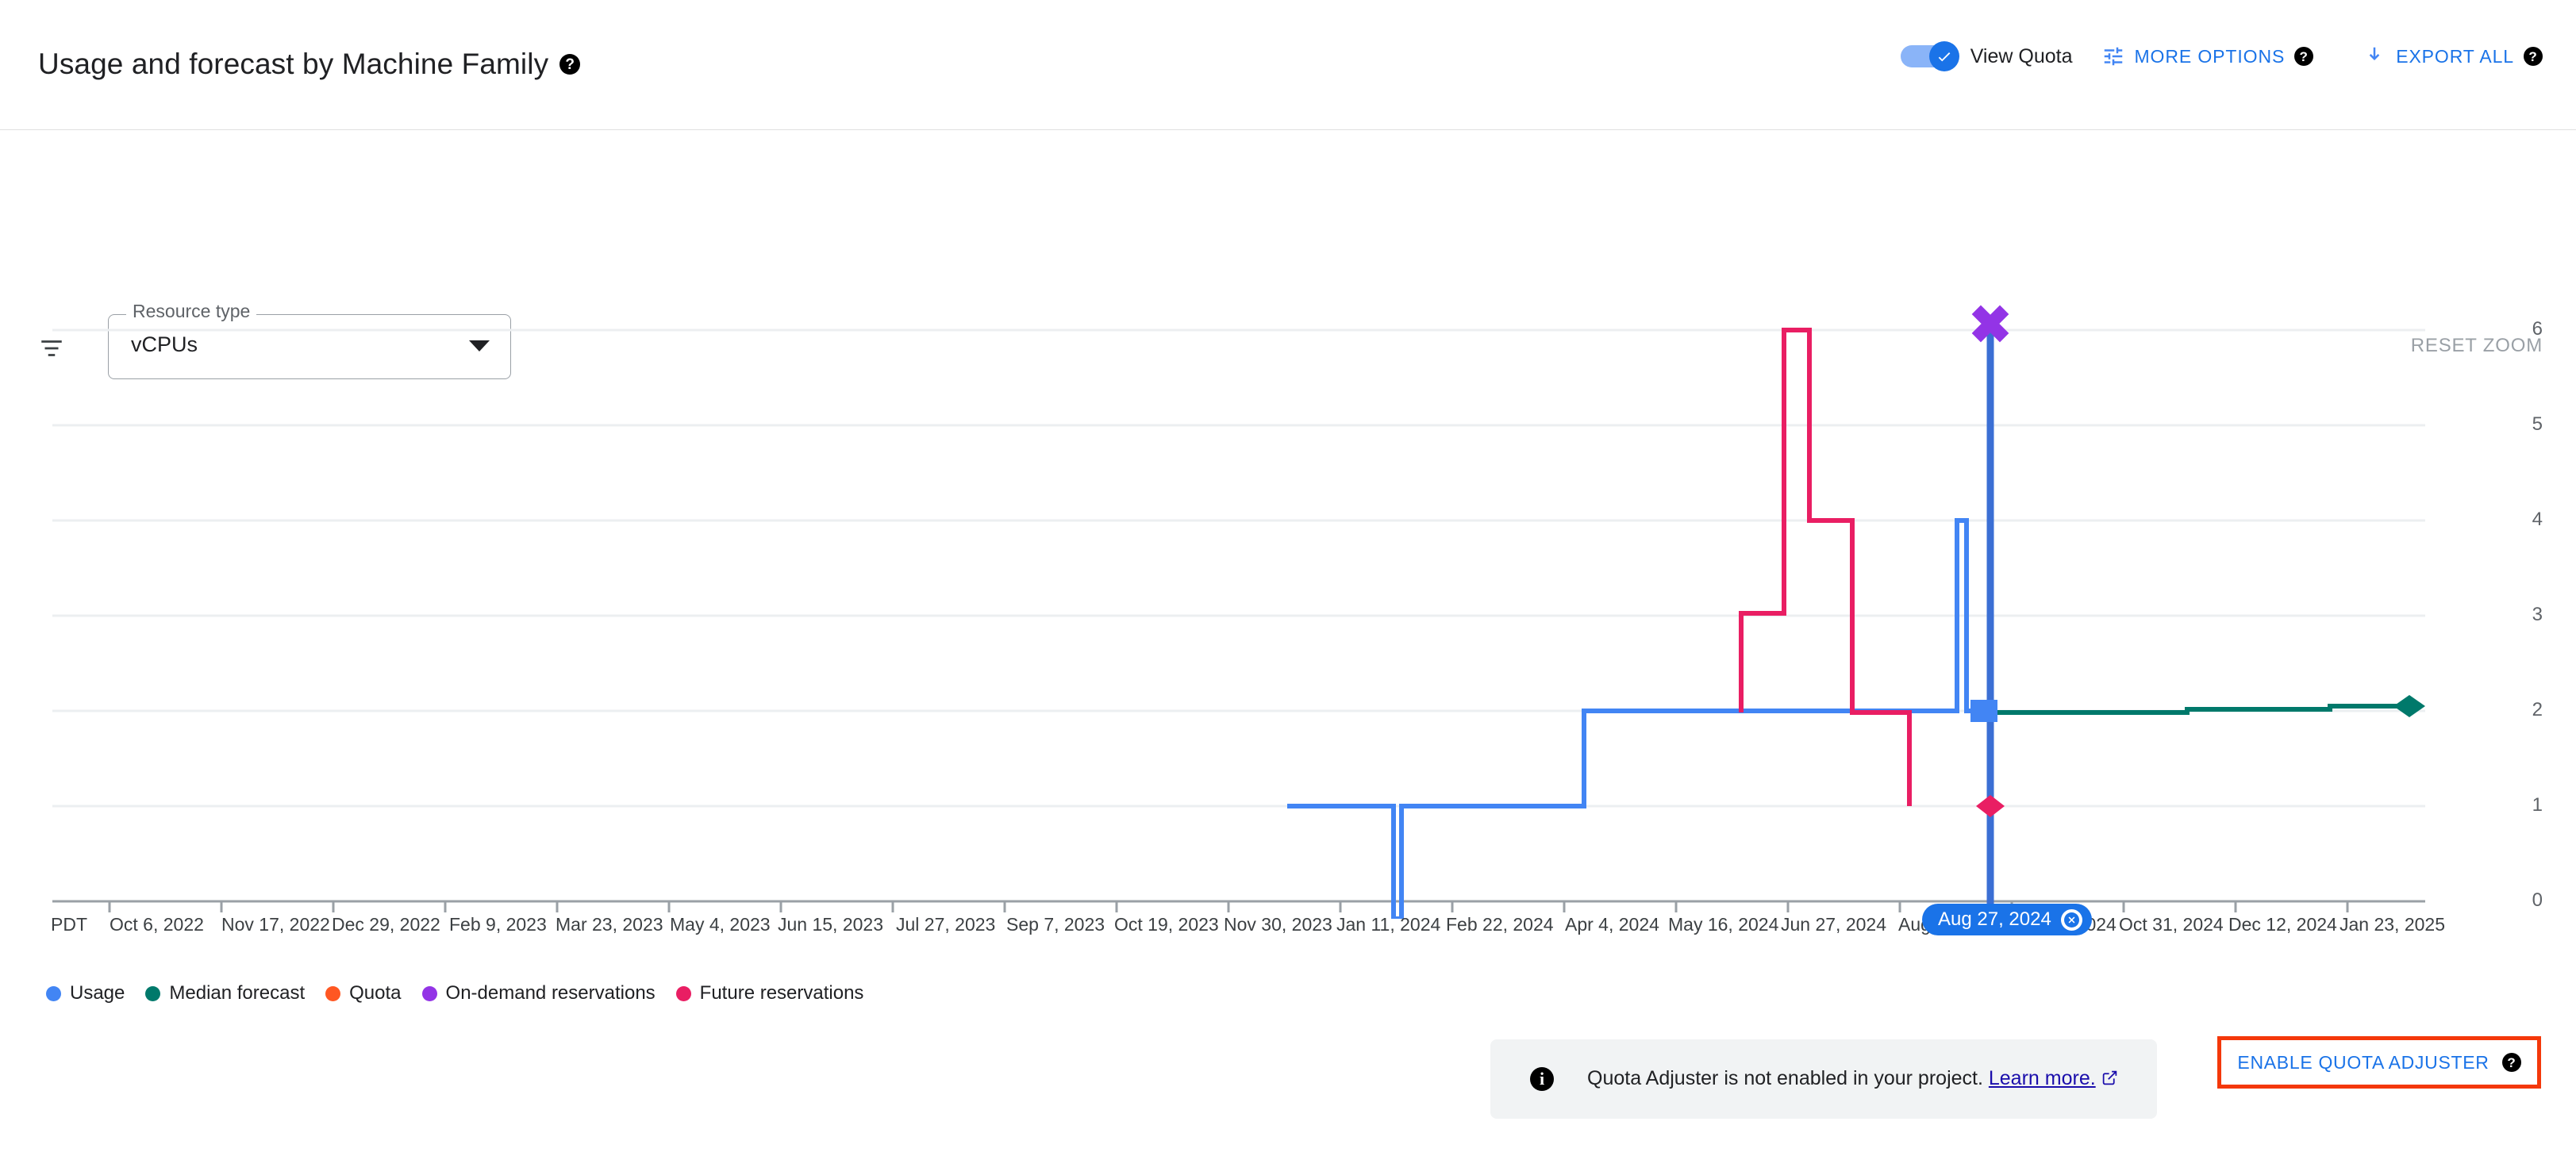  What do you see at coordinates (375, 993) in the screenshot?
I see `legend-label-quota: Quota` at bounding box center [375, 993].